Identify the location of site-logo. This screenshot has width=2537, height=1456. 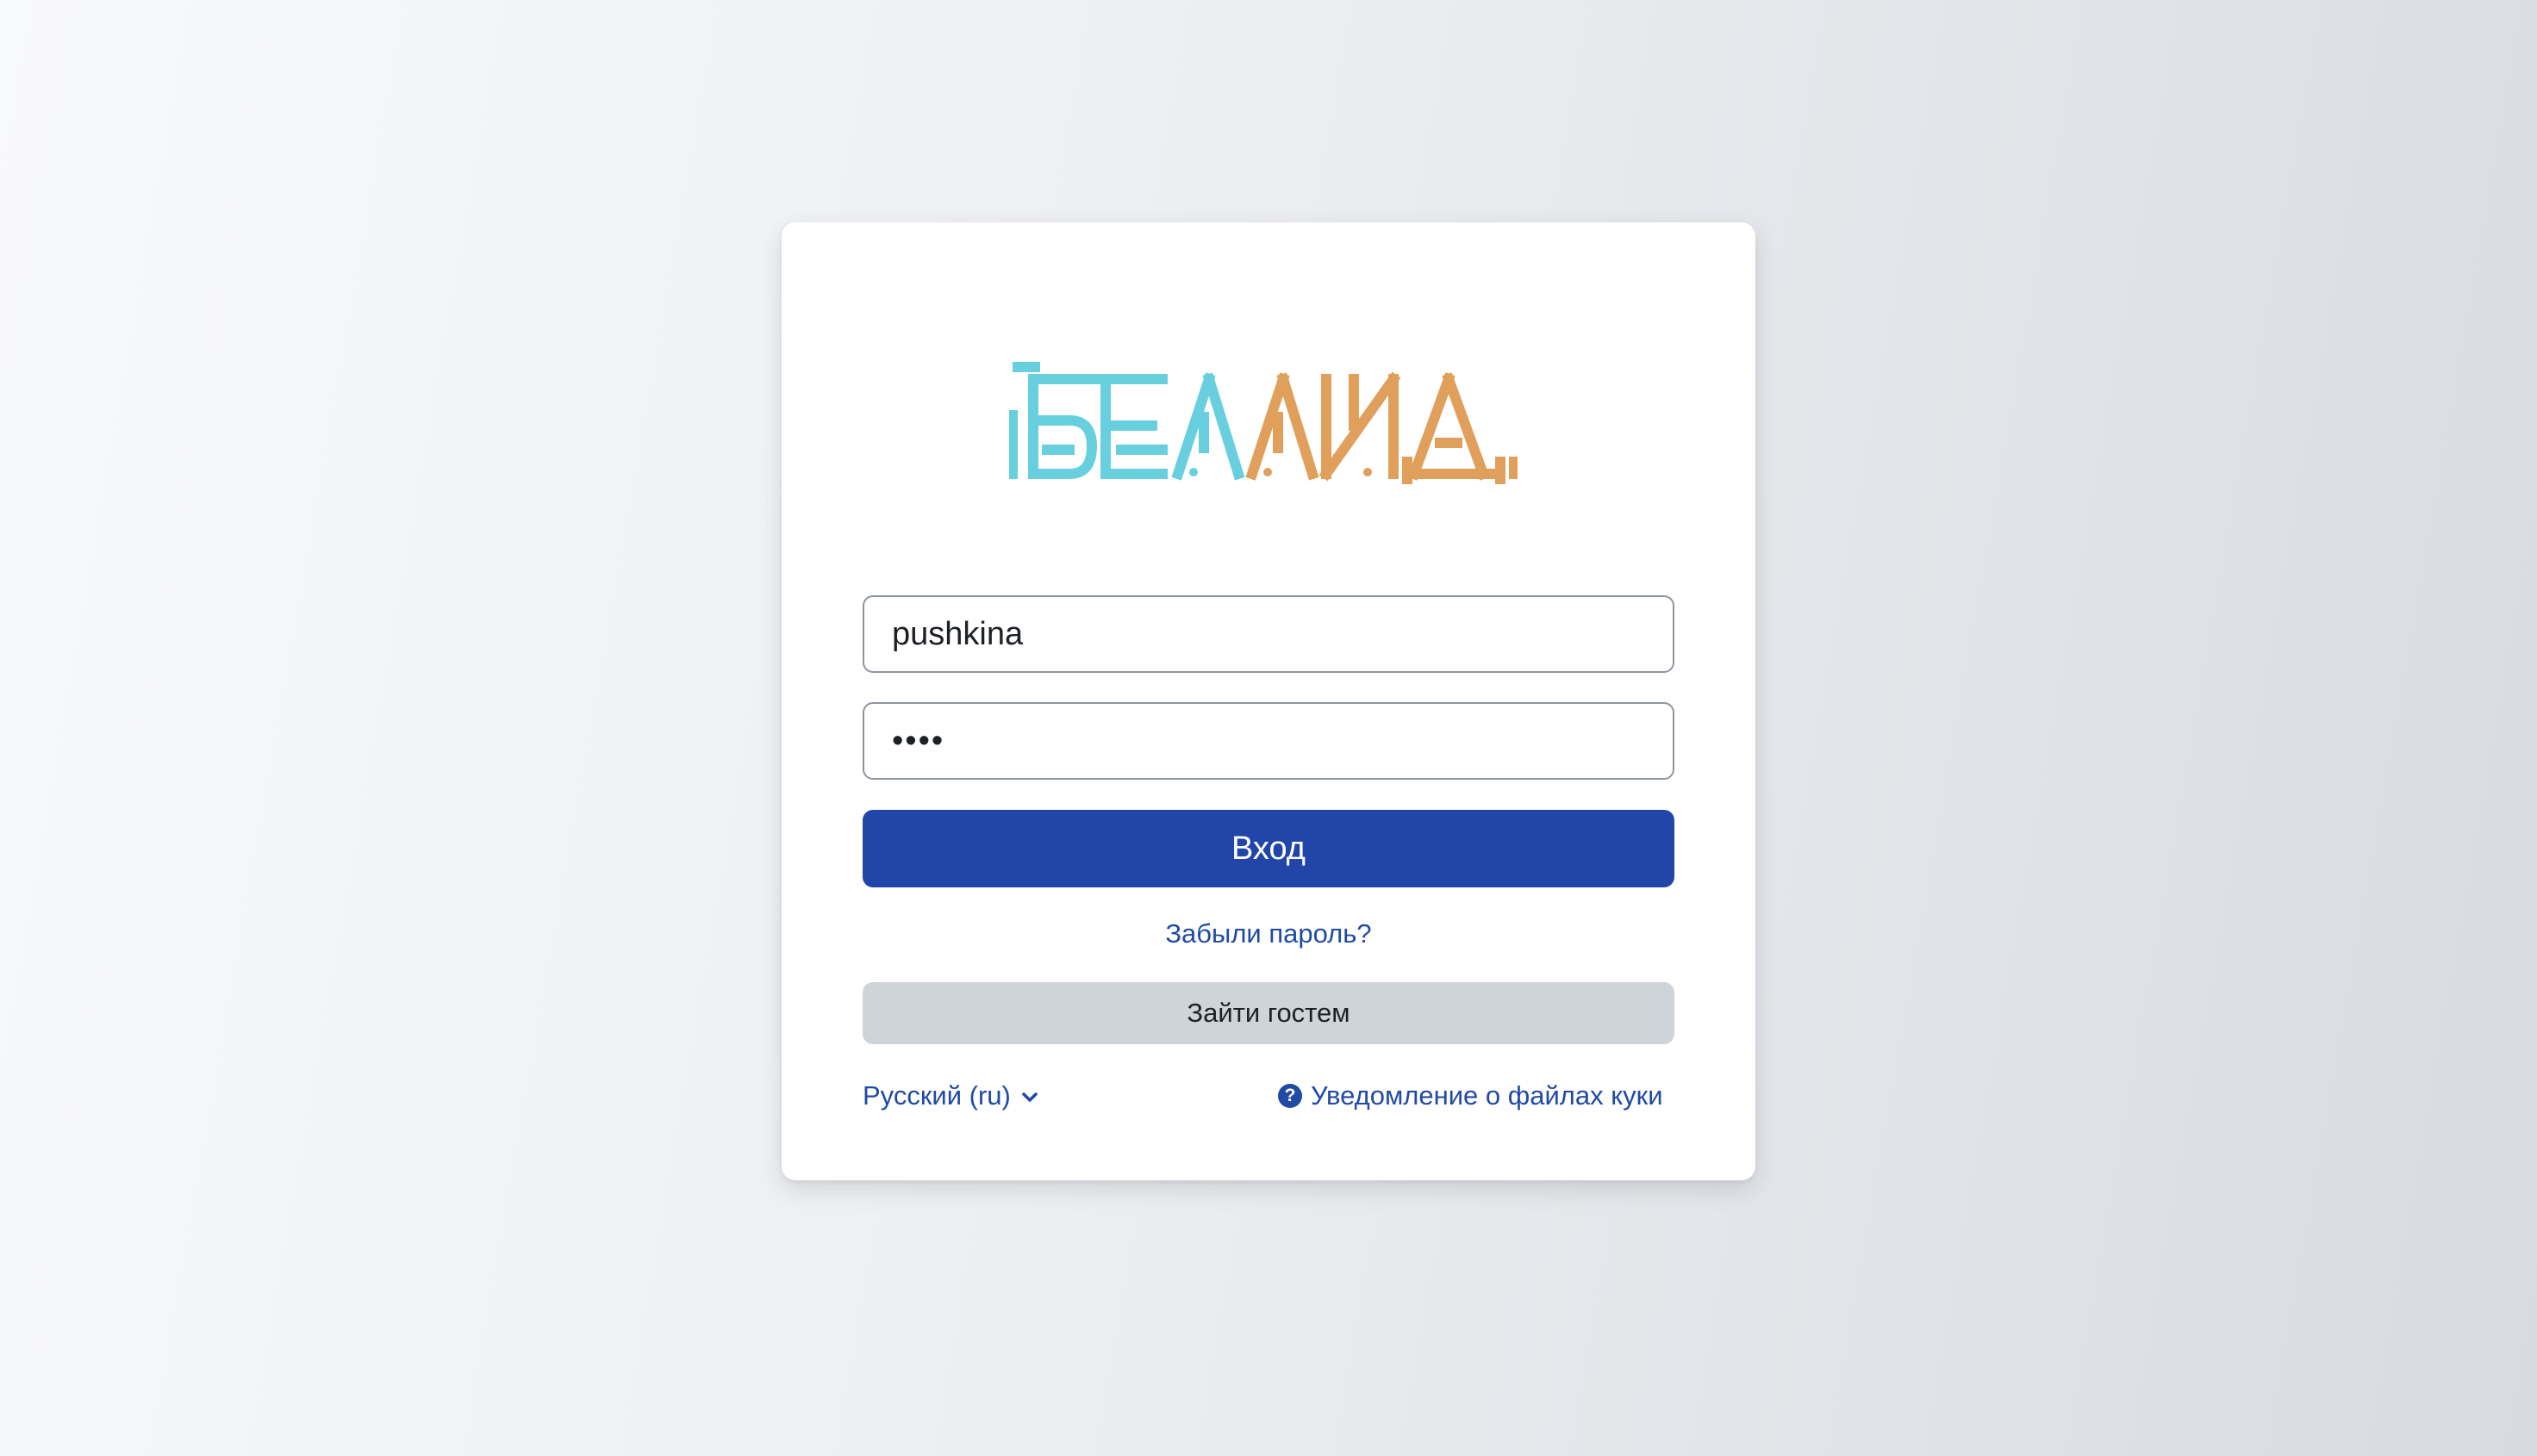
(1267, 419).